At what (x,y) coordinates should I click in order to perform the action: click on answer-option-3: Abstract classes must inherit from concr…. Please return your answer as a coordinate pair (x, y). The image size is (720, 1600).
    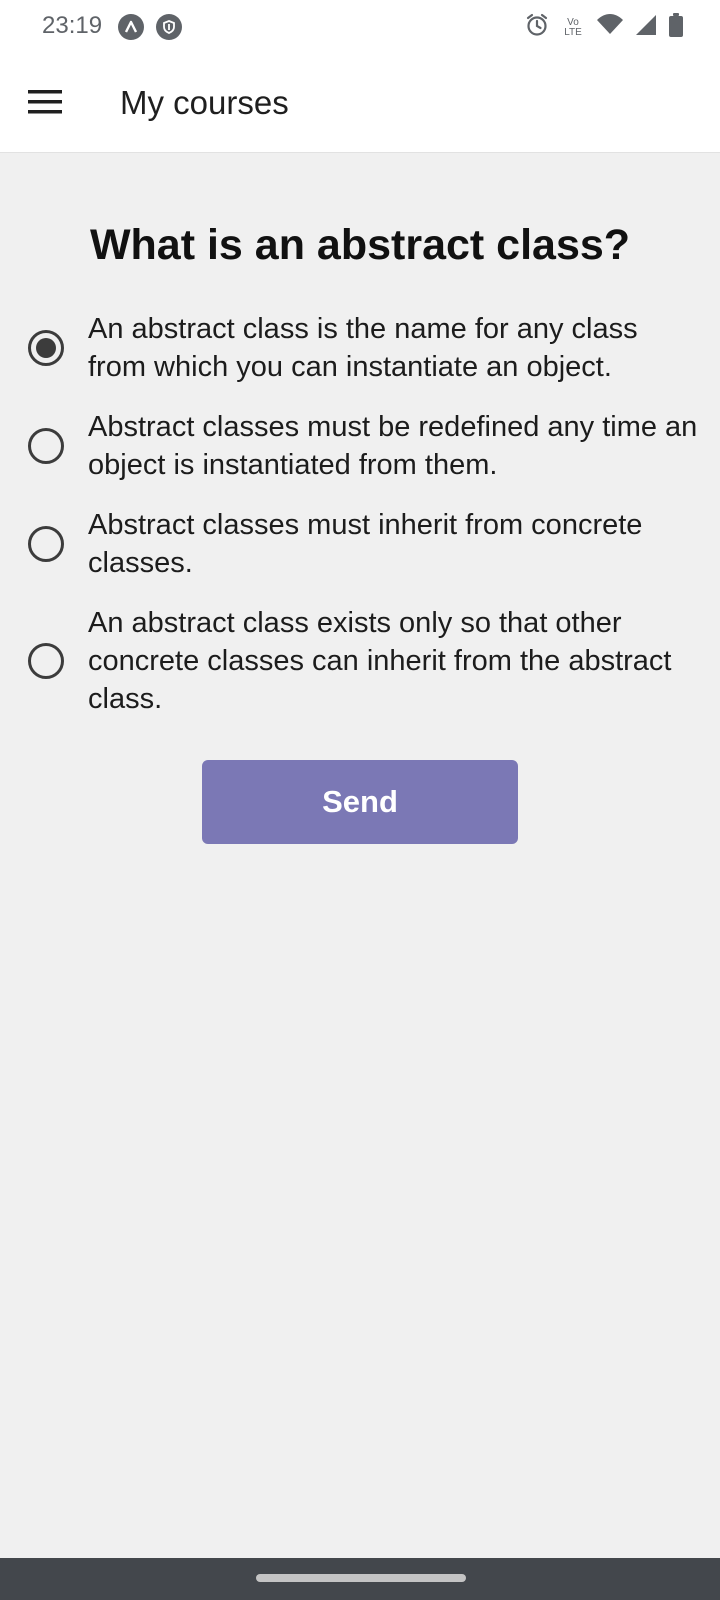
    Looking at the image, I should click on (360, 544).